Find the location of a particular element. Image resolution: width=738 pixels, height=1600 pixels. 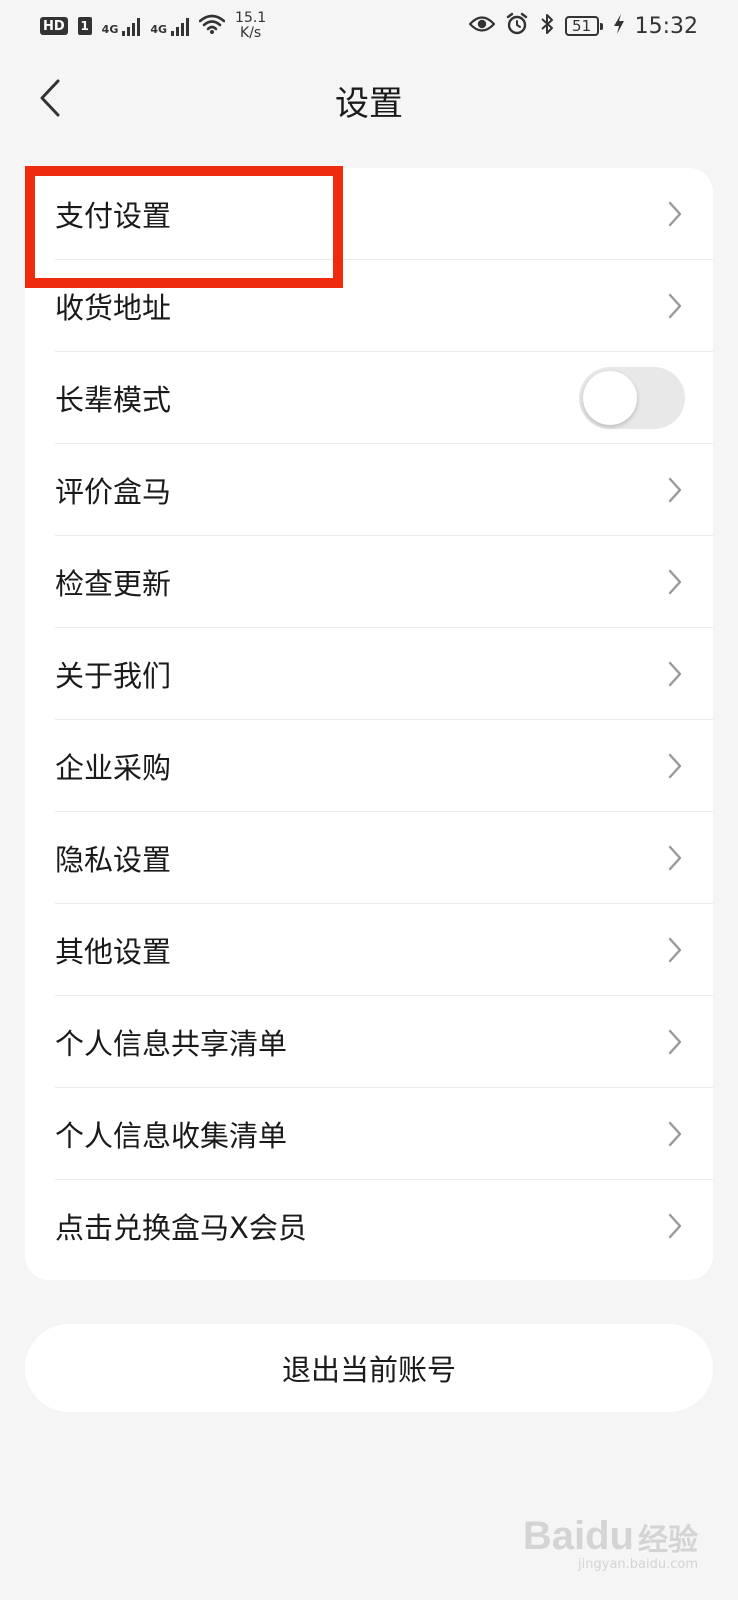

logout-button: 退出当前账号 is located at coordinates (369, 1368).